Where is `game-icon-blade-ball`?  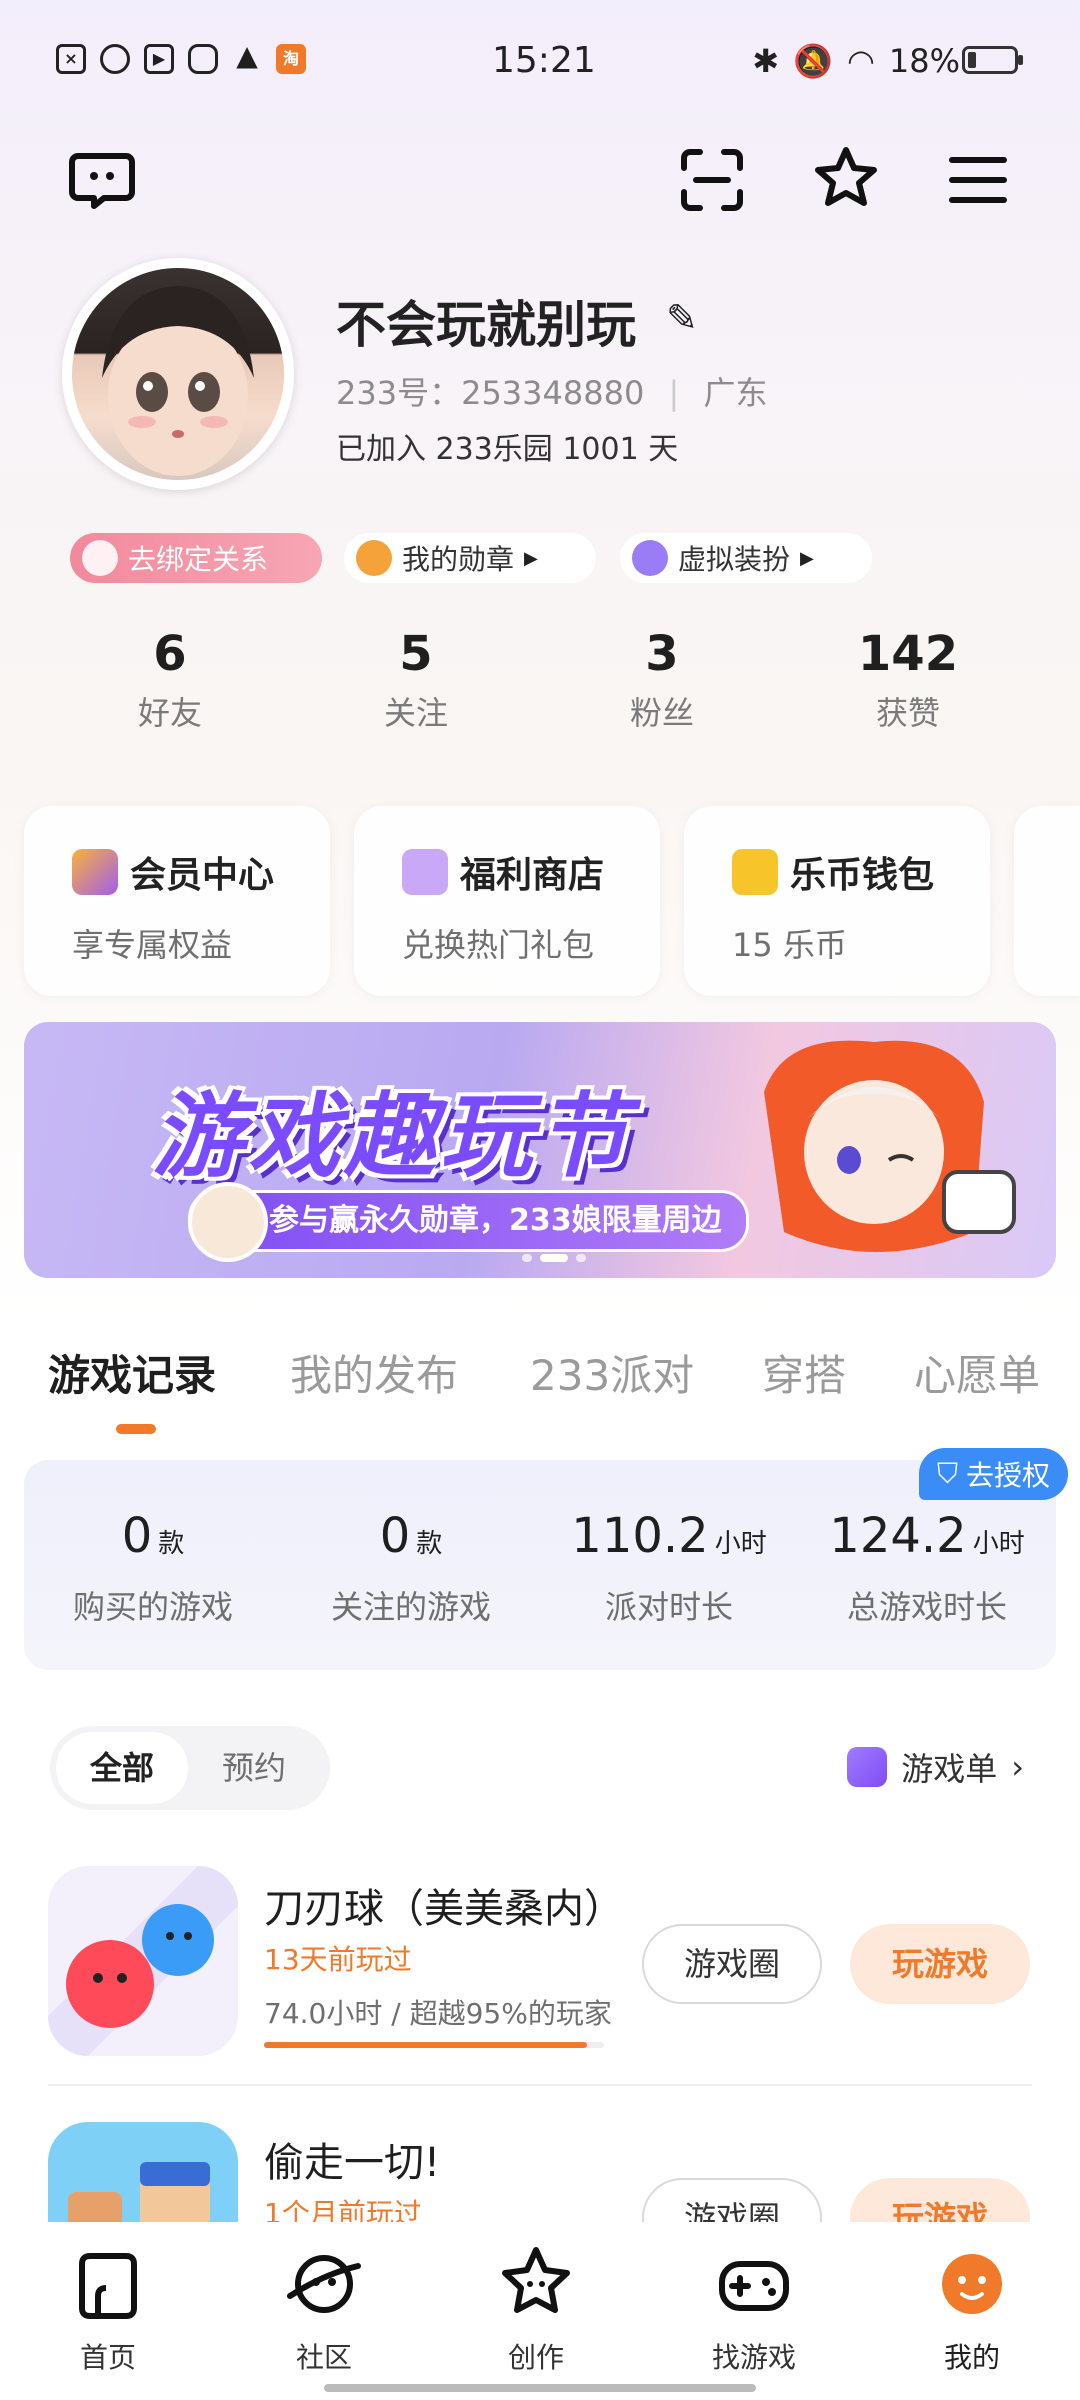 game-icon-blade-ball is located at coordinates (143, 1961).